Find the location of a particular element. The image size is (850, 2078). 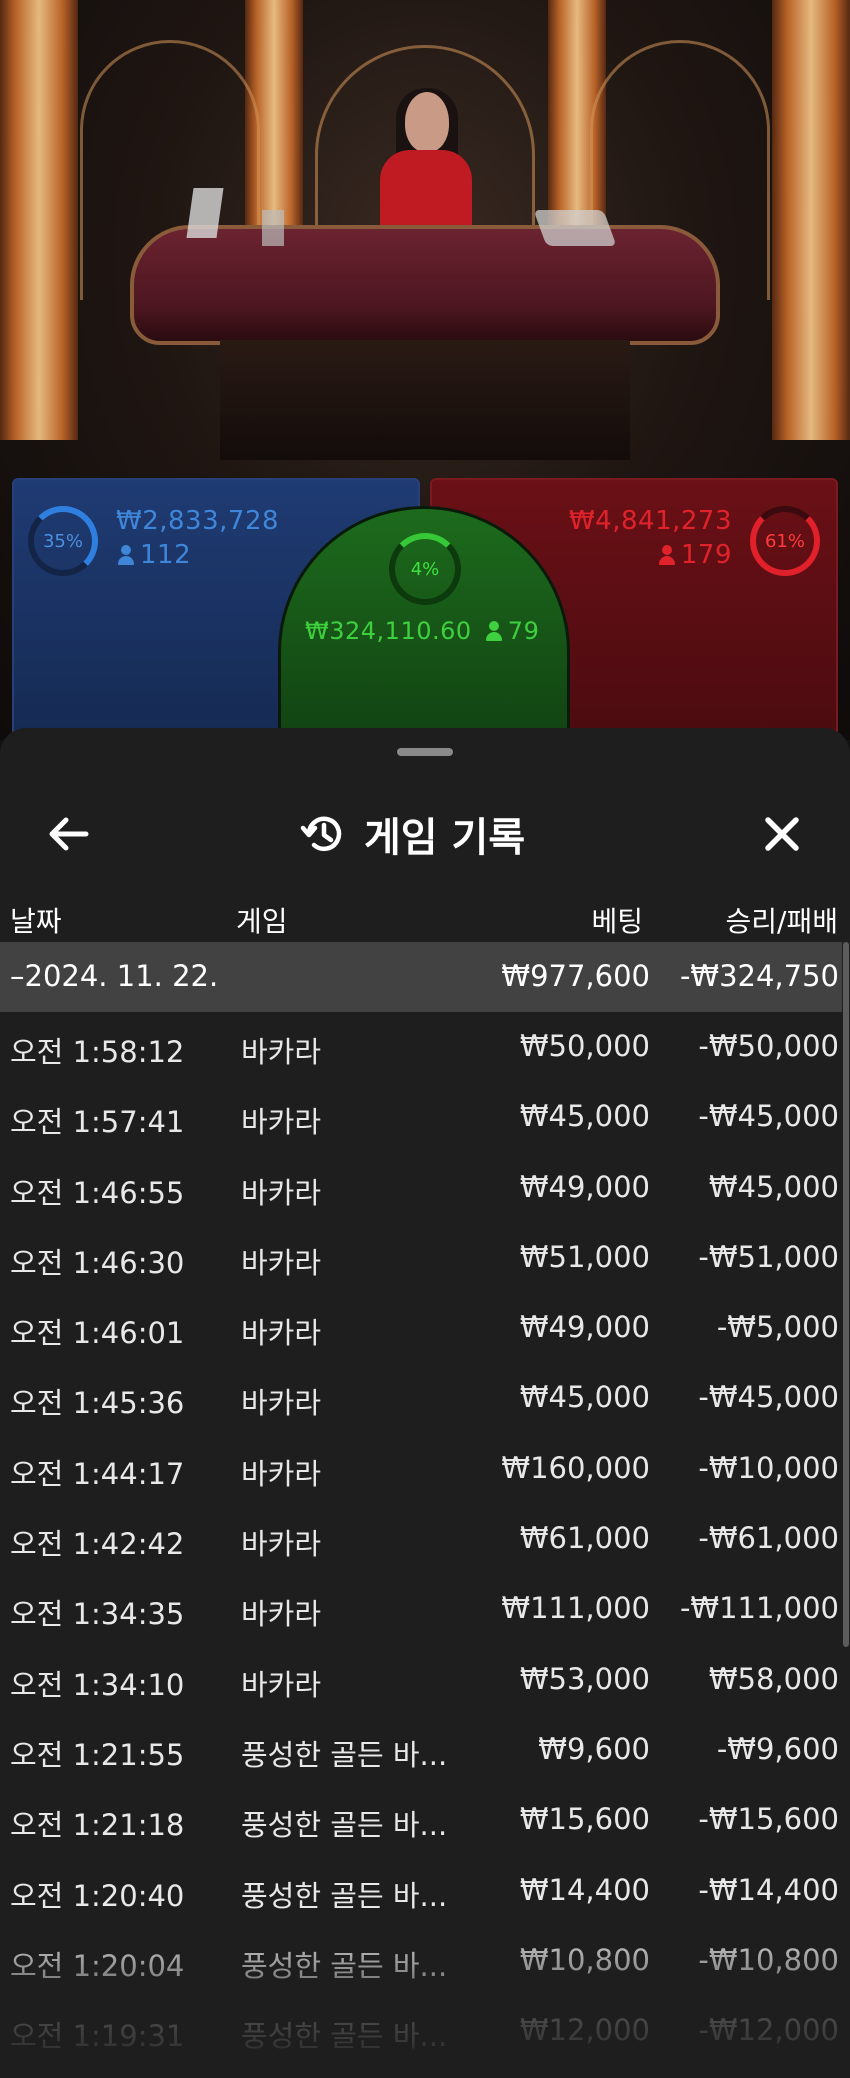

history-row: 오전 1:44:17 바카라 ₩160,000 -₩10,000 is located at coordinates (421, 1469).